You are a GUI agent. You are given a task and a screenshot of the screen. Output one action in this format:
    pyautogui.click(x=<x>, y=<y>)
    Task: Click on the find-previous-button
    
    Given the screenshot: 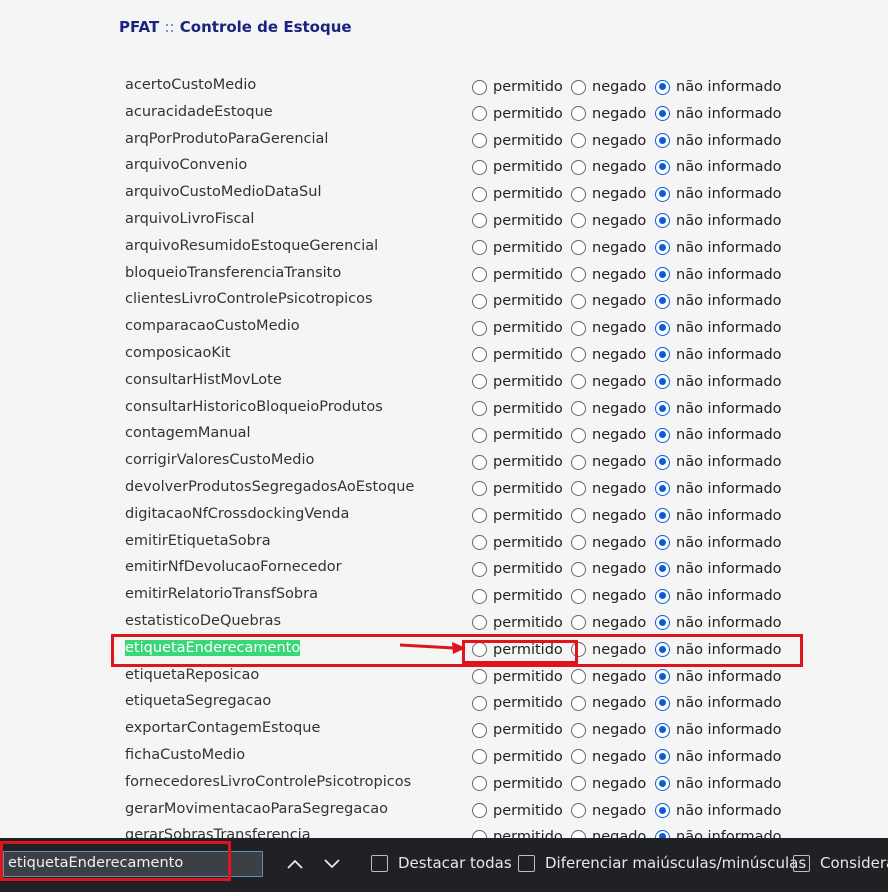 What is the action you would take?
    pyautogui.click(x=295, y=864)
    